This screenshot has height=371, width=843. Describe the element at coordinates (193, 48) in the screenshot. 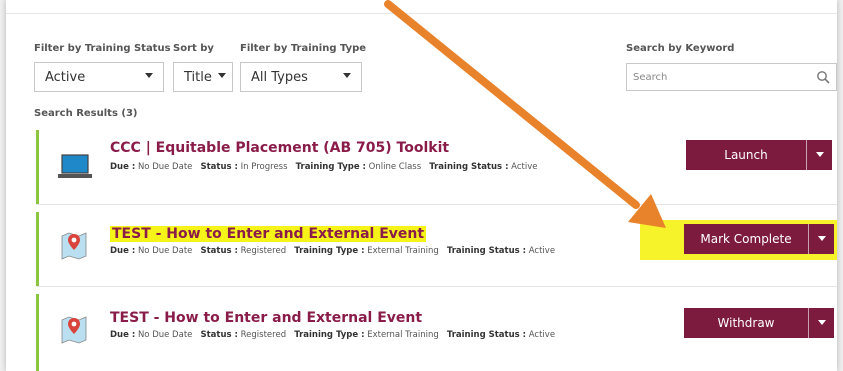

I see `sort-label: Sort by` at that location.